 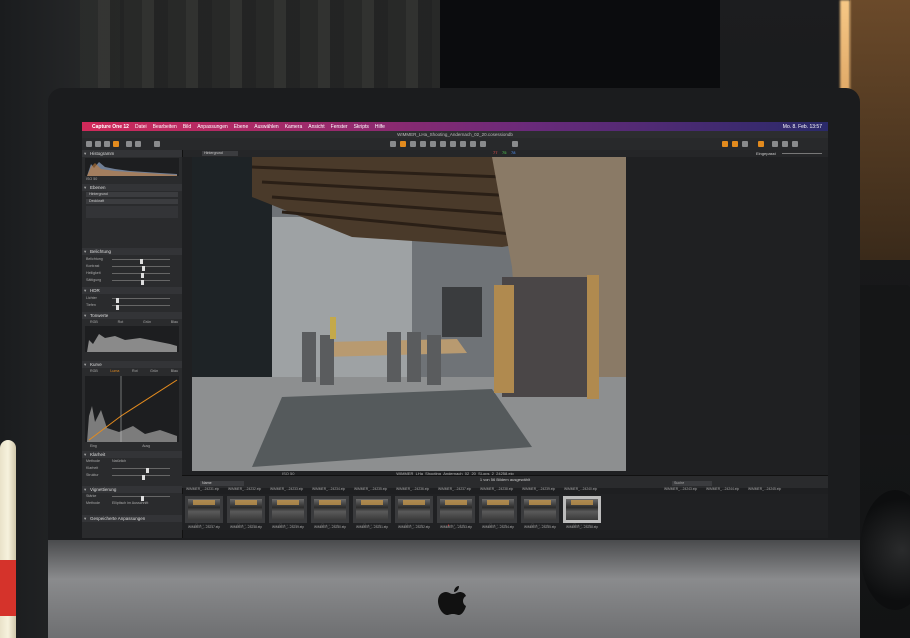 What do you see at coordinates (132, 409) in the screenshot?
I see `curve-graph` at bounding box center [132, 409].